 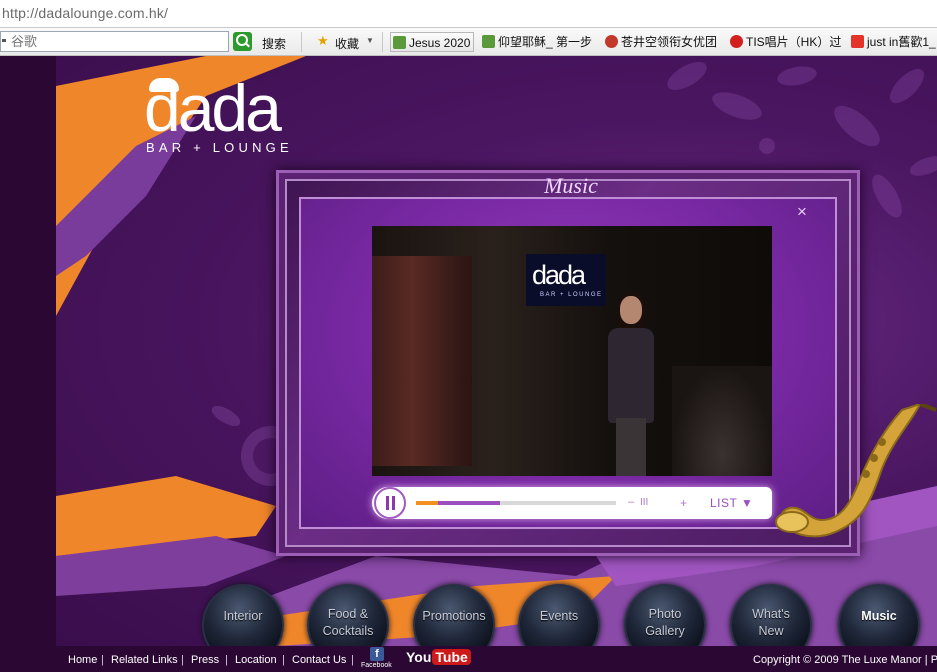 I want to click on bookmark-label: 苍井空领衔女优团, so click(x=669, y=42).